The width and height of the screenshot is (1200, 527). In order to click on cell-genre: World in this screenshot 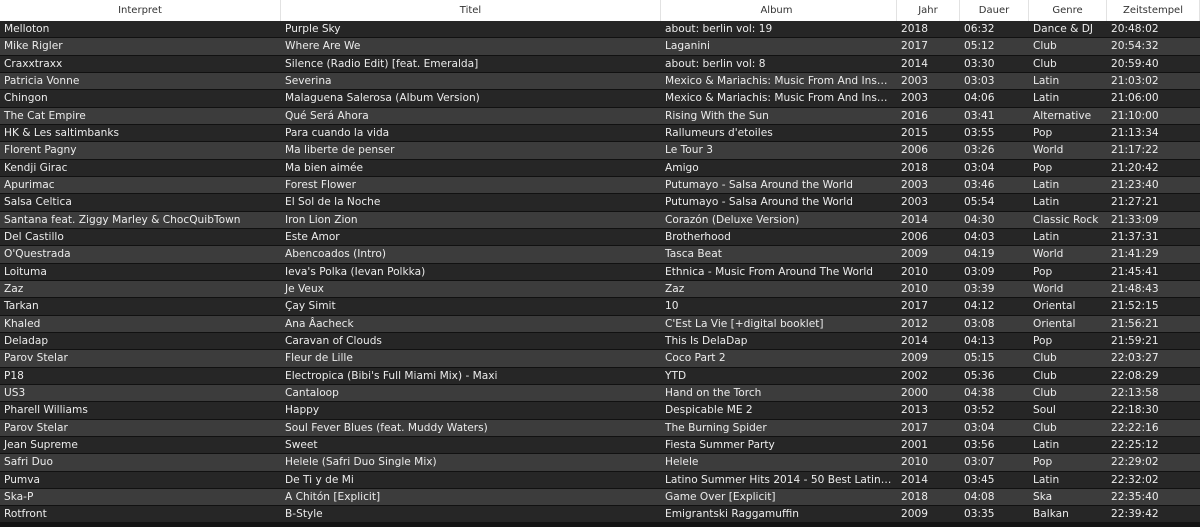, I will do `click(1048, 288)`.